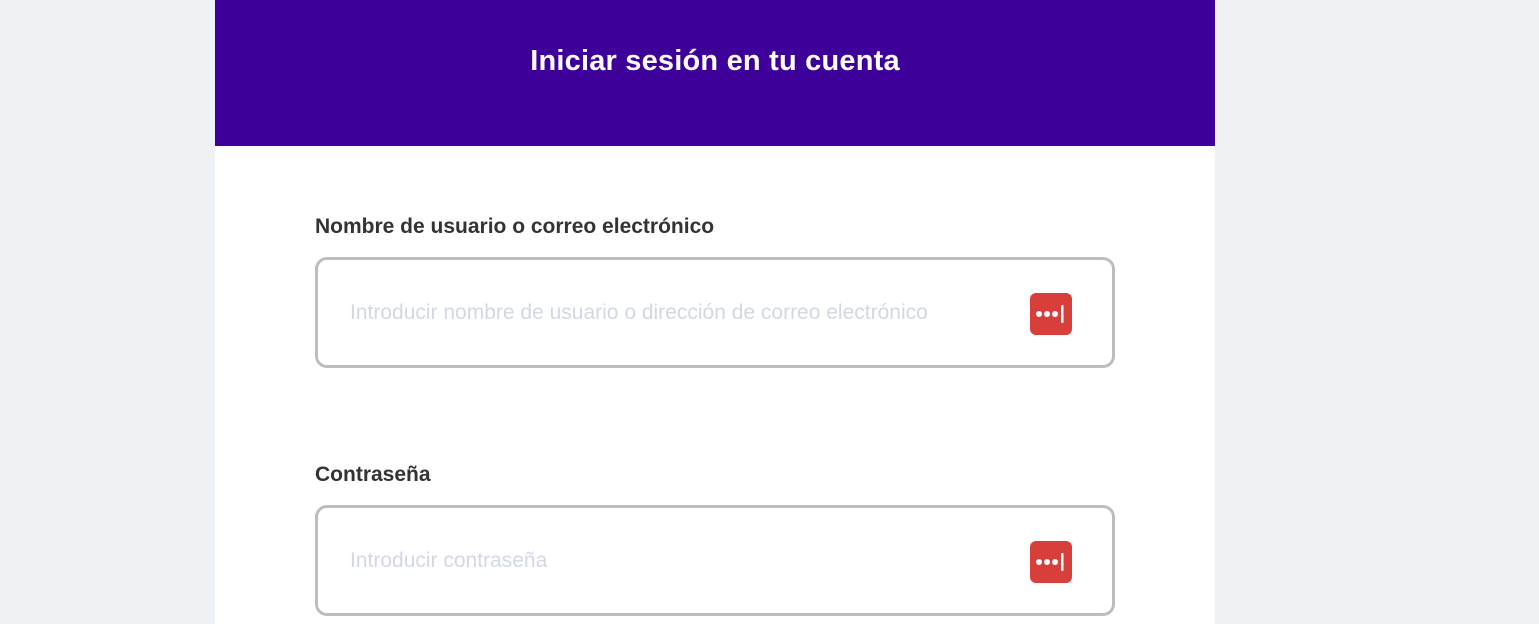  I want to click on password-input, so click(690, 560).